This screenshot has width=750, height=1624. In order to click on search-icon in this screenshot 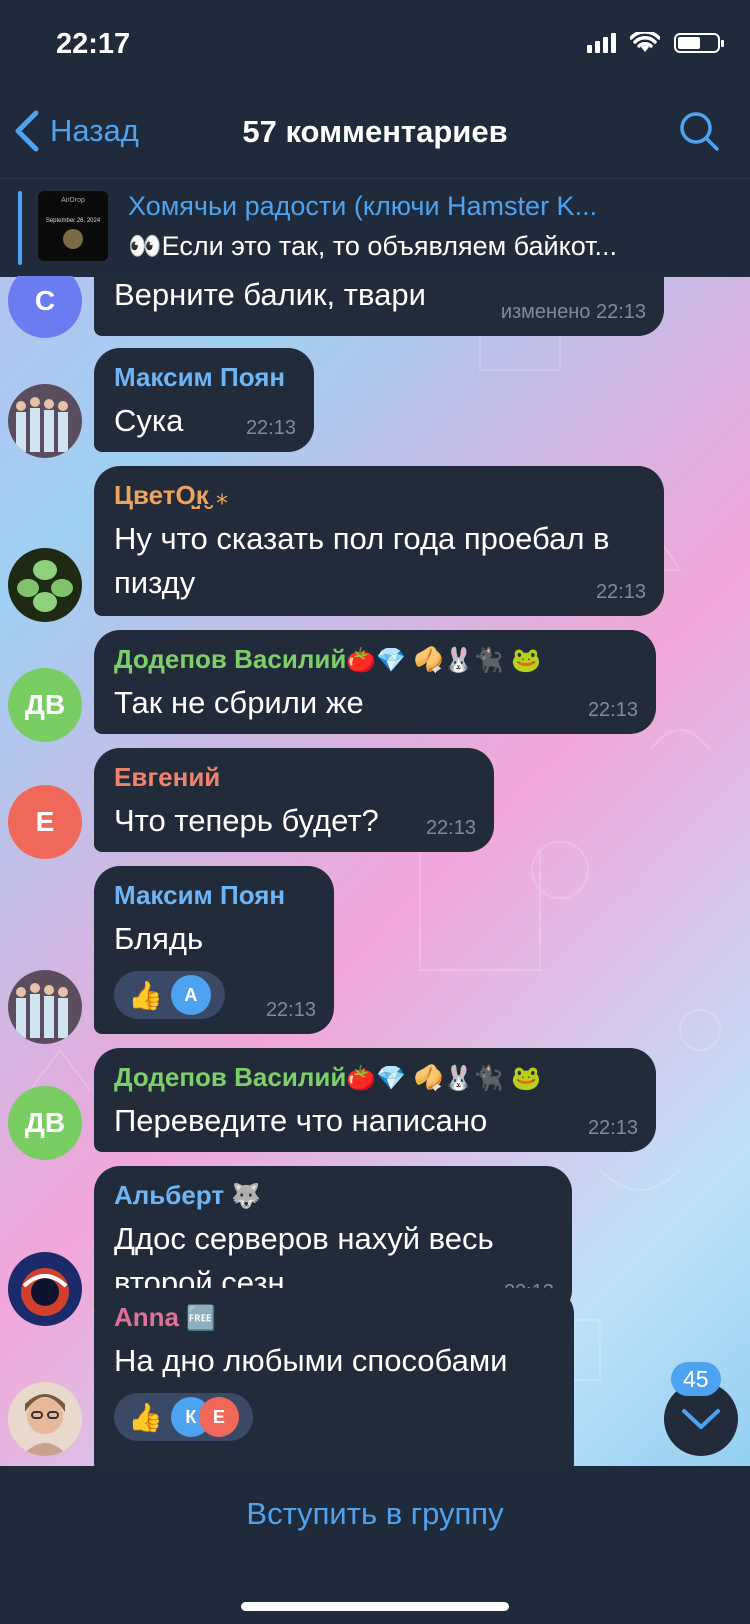, I will do `click(699, 131)`.